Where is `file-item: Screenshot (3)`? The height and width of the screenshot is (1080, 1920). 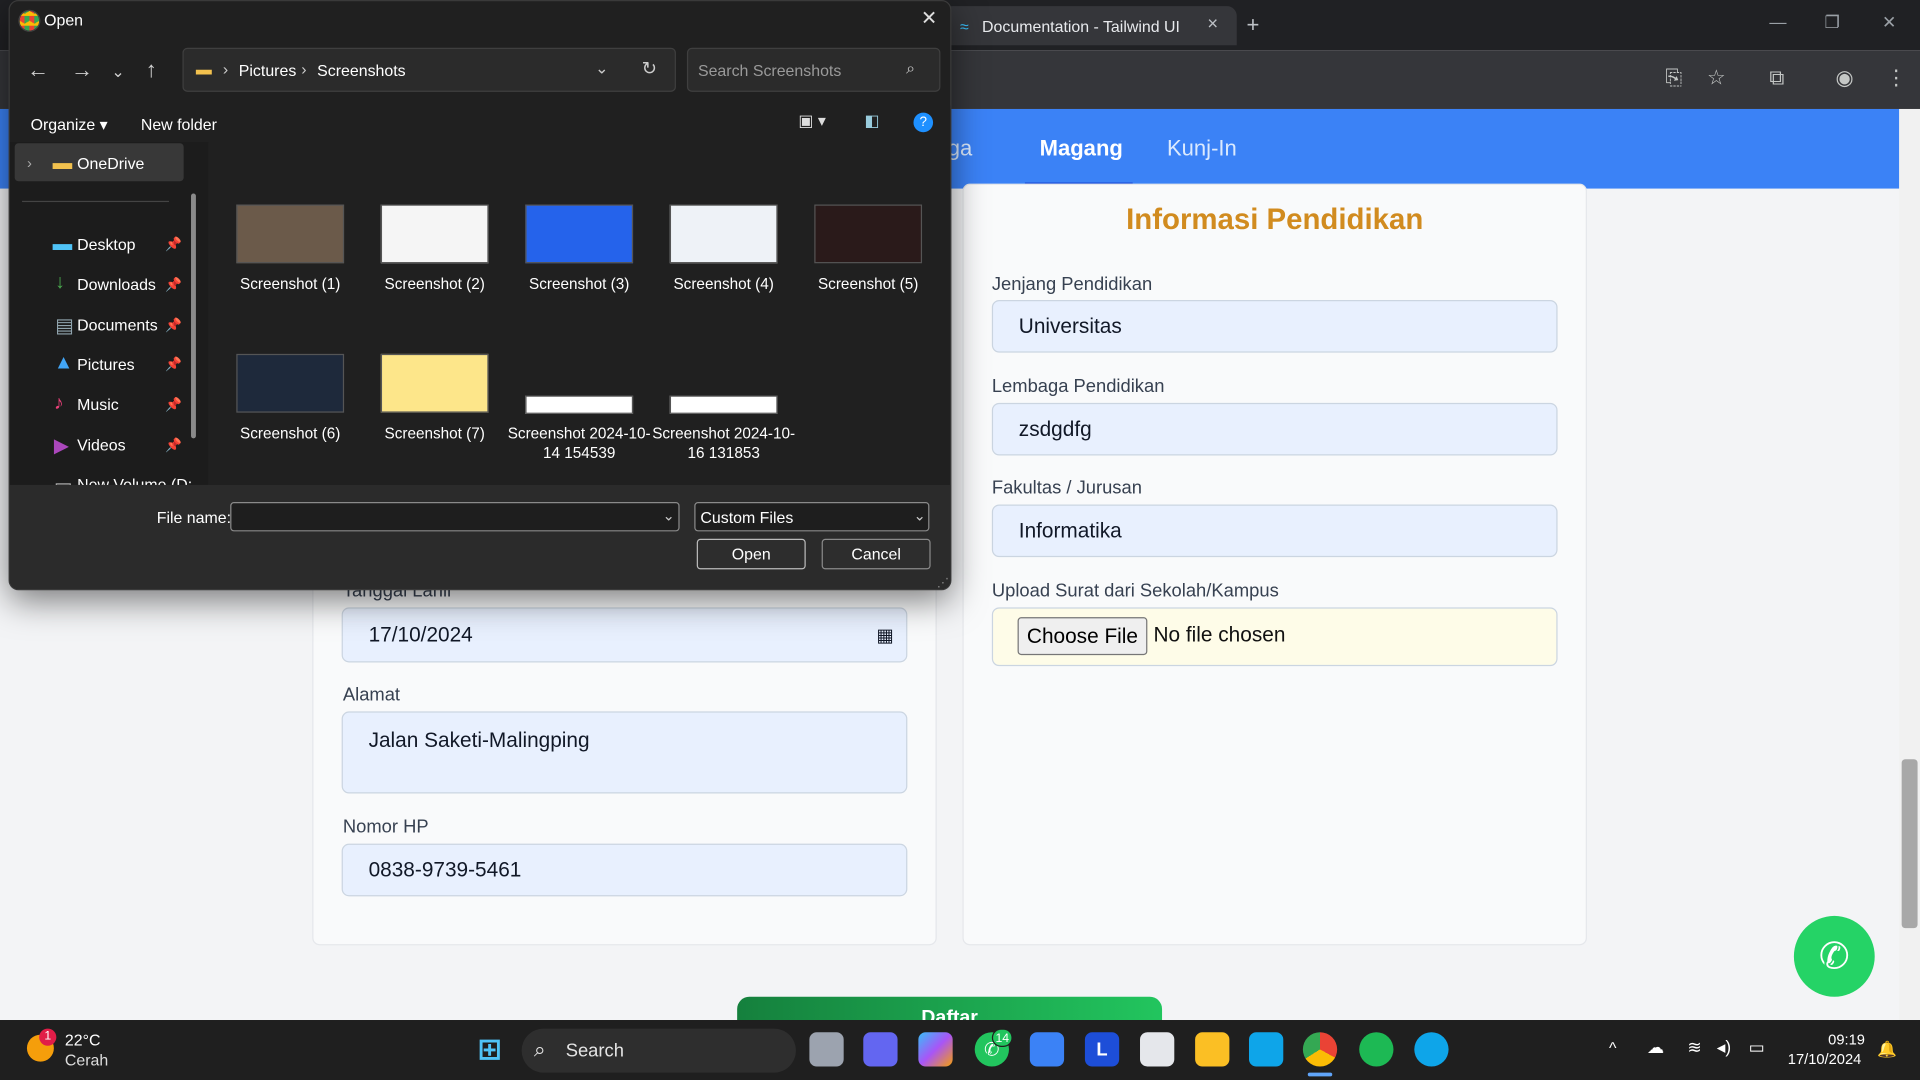
file-item: Screenshot (3) is located at coordinates (579, 271).